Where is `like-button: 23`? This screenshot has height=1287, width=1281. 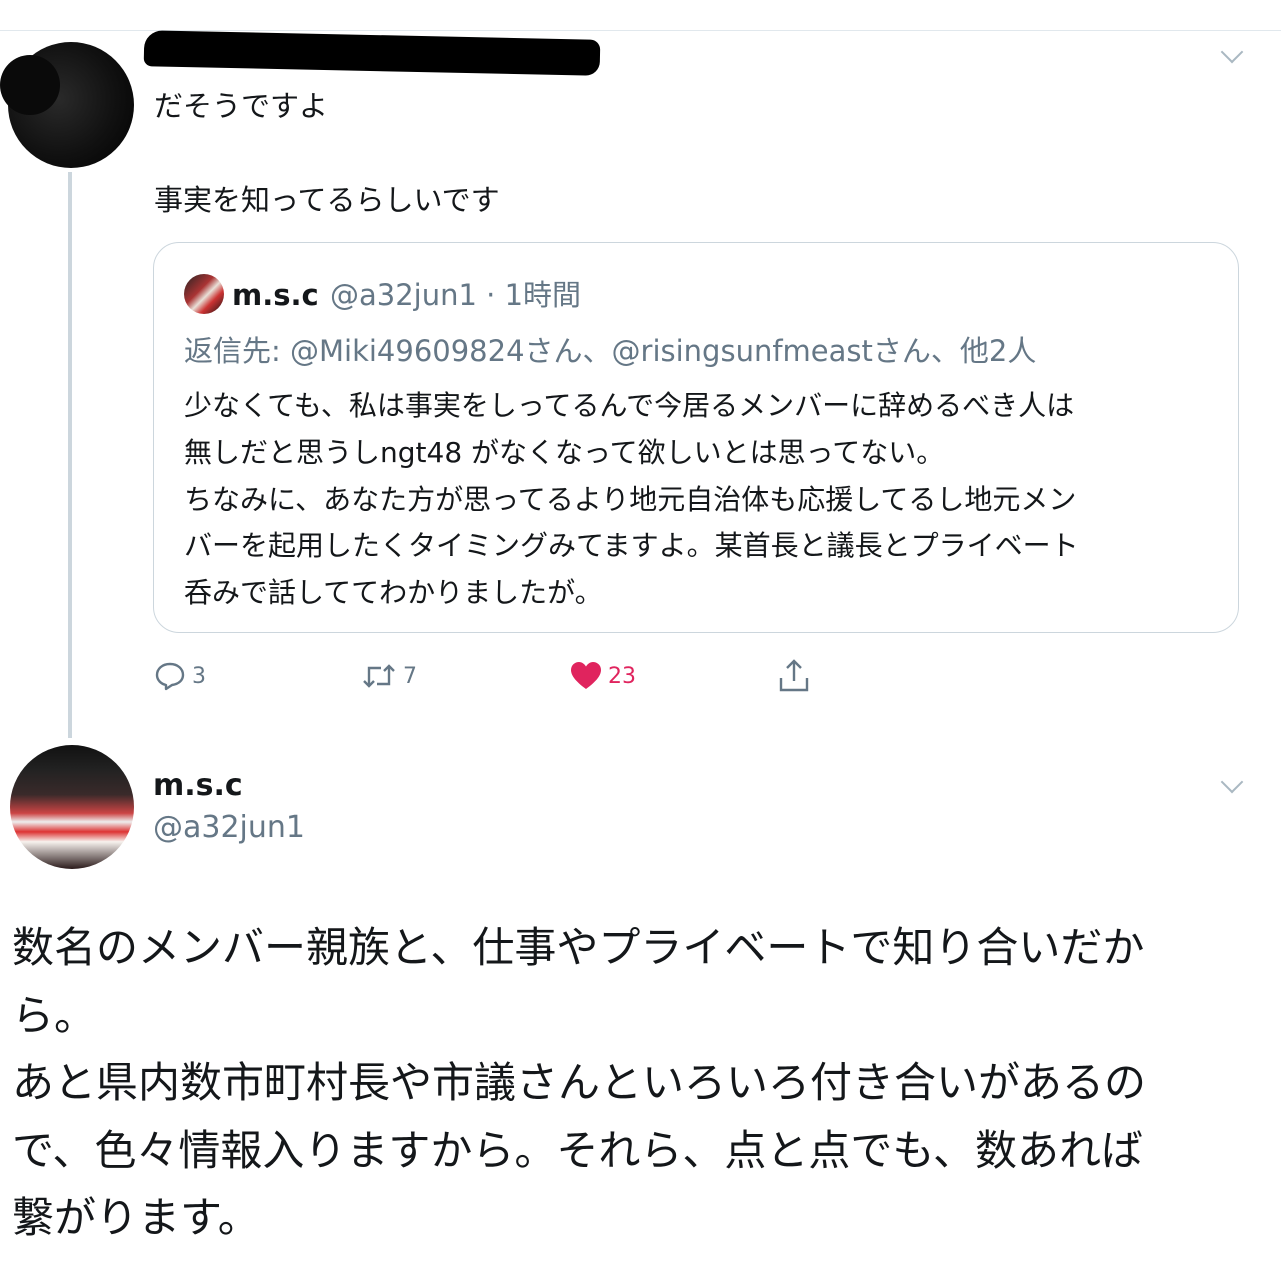 like-button: 23 is located at coordinates (603, 676).